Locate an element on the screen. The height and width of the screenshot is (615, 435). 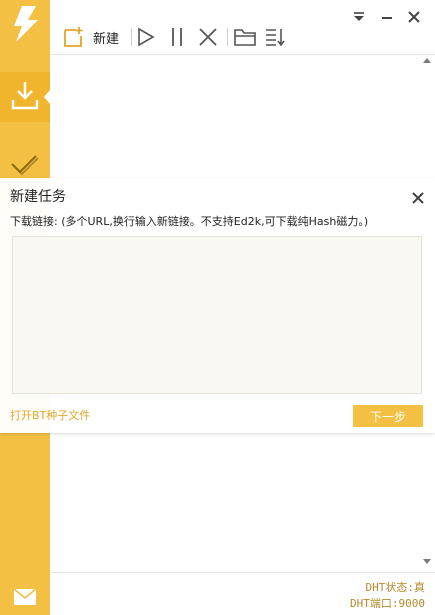
download-icon is located at coordinates (25, 96).